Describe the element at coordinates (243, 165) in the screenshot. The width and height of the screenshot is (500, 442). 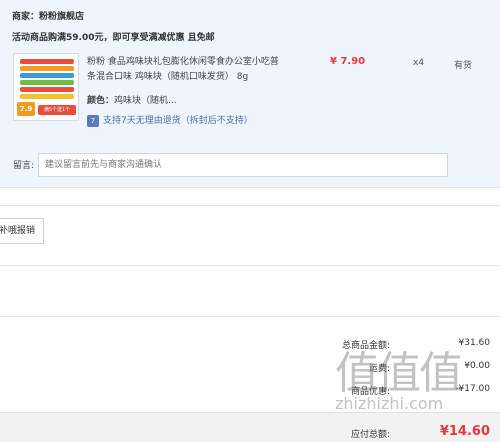
I see `note-input` at that location.